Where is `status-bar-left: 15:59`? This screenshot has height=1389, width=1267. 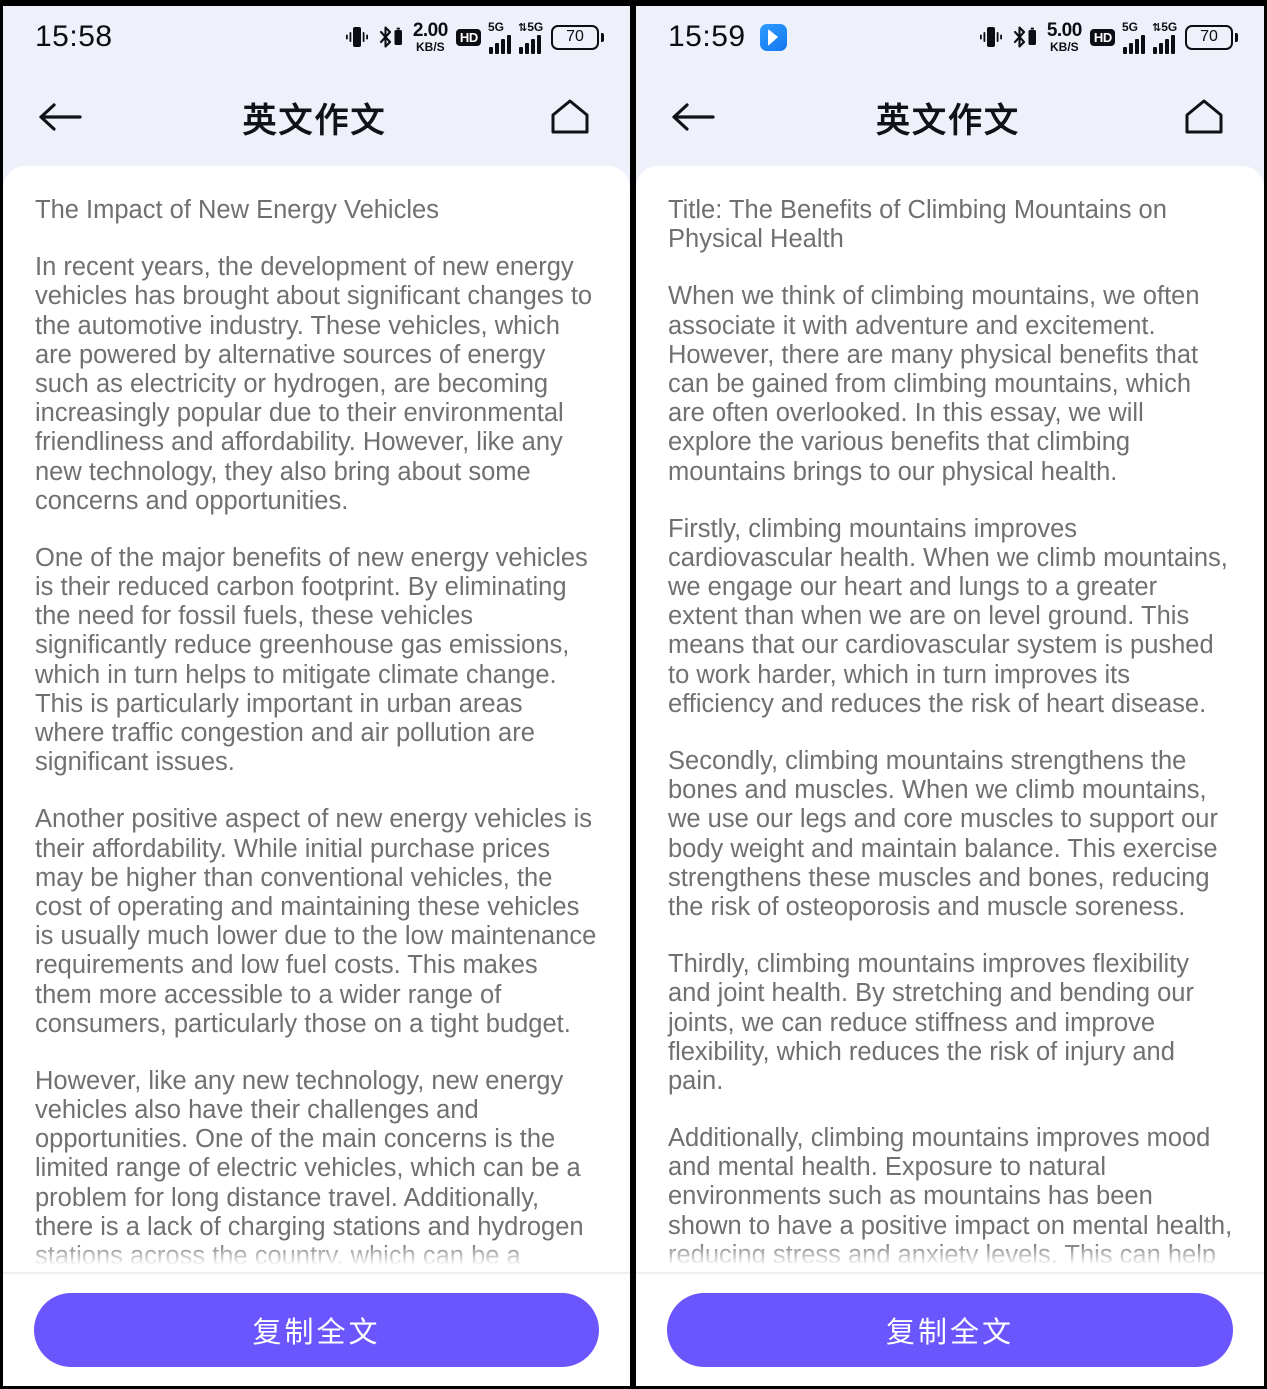 status-bar-left: 15:59 is located at coordinates (727, 37).